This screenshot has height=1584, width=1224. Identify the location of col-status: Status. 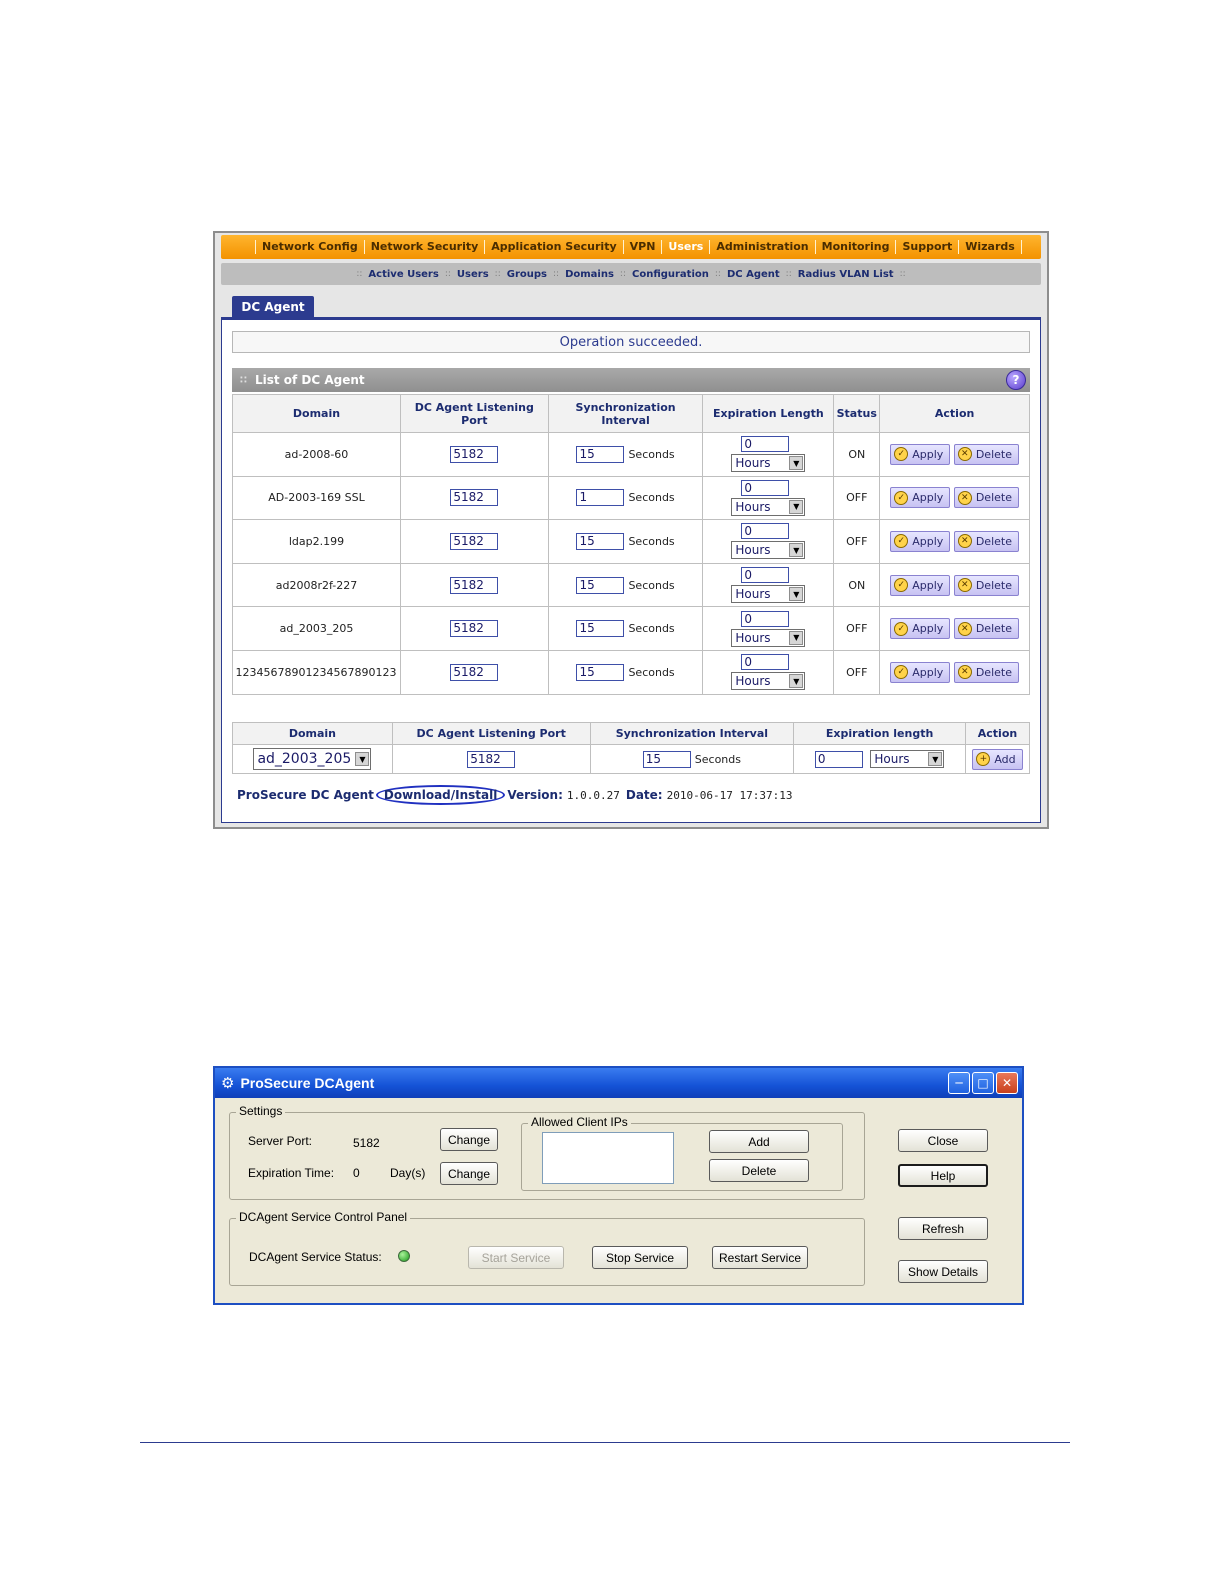
(857, 413).